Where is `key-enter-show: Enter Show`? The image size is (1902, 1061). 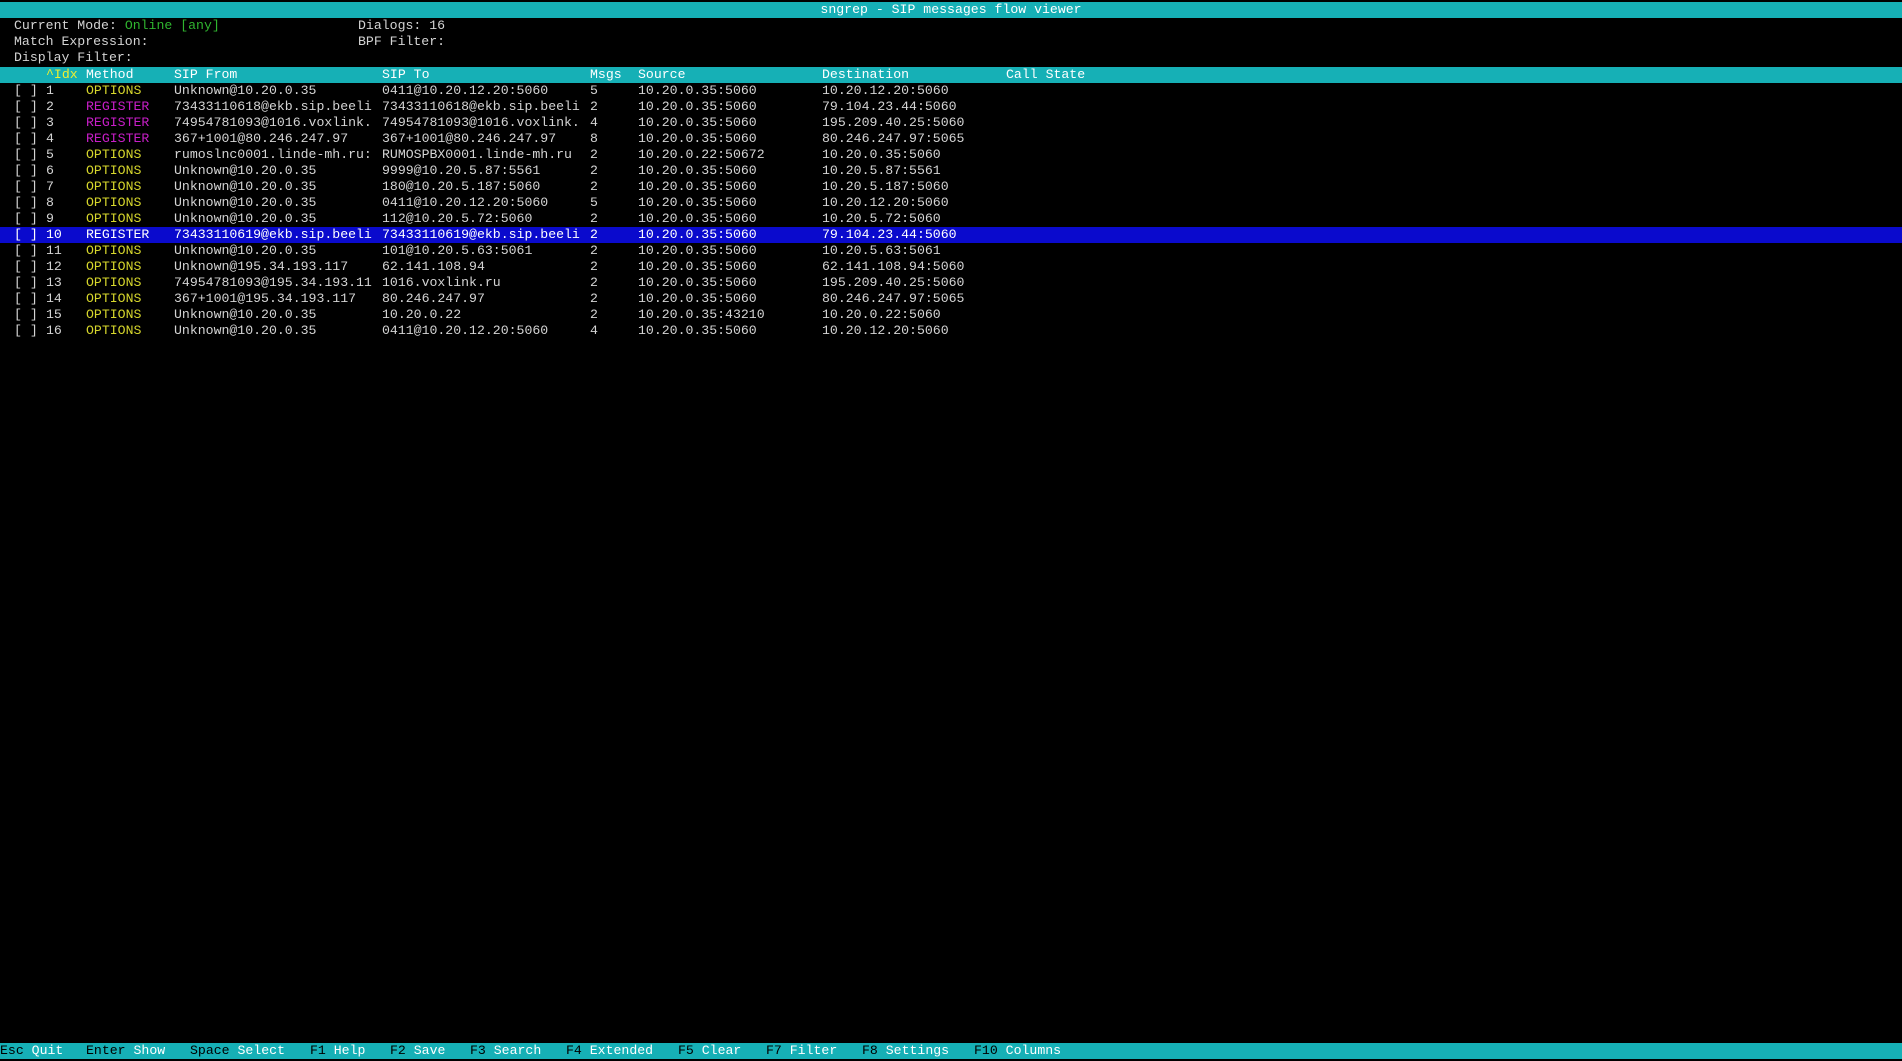 key-enter-show: Enter Show is located at coordinates (125, 1051).